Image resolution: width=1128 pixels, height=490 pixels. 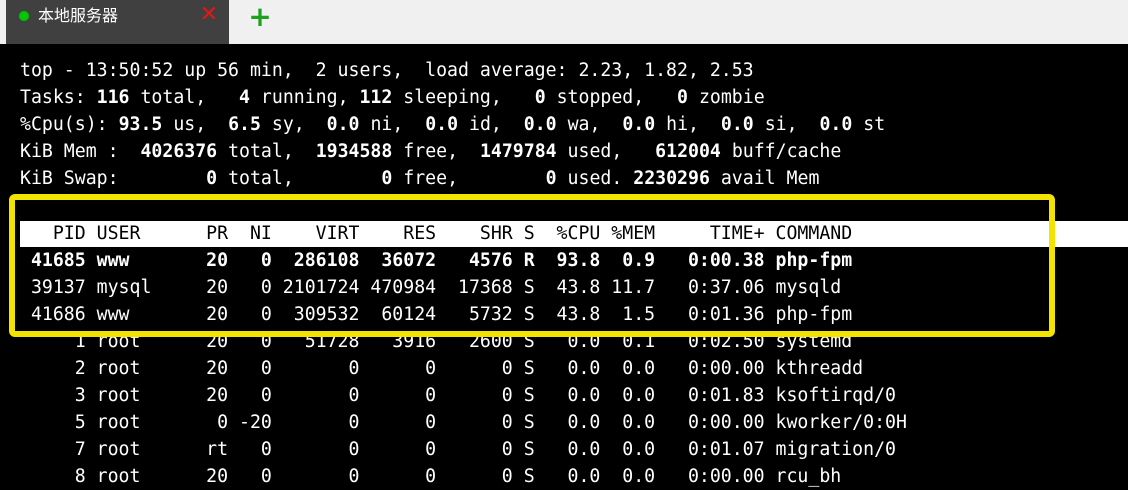 I want to click on tab-title: 本地服务器, so click(x=78, y=15).